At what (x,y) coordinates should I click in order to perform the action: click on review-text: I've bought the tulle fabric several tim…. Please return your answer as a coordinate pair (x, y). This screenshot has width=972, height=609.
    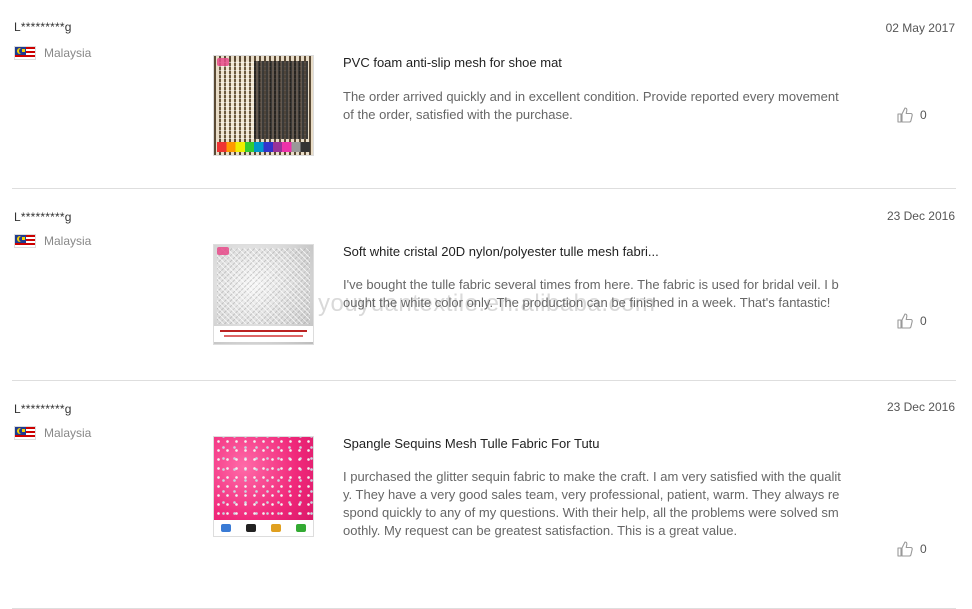
    Looking at the image, I should click on (591, 293).